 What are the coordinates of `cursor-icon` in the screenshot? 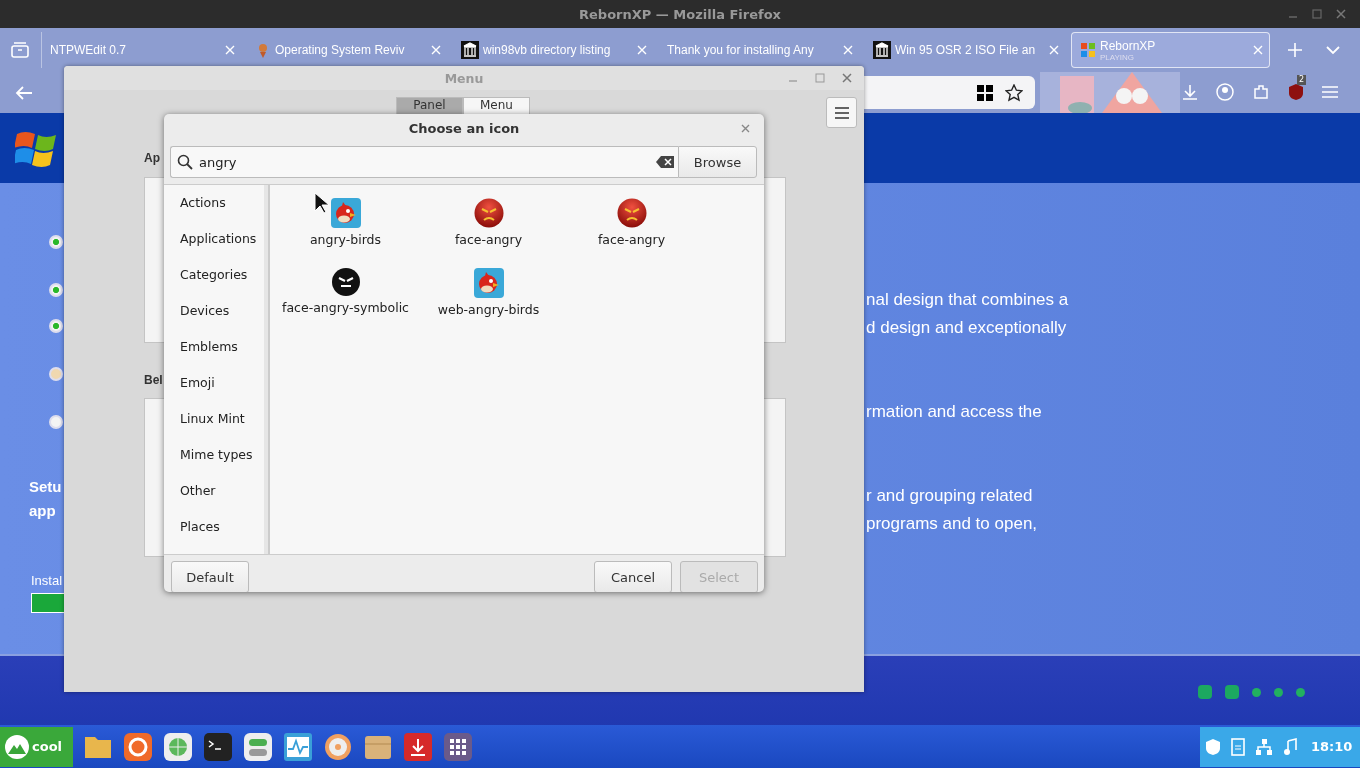 It's located at (322, 203).